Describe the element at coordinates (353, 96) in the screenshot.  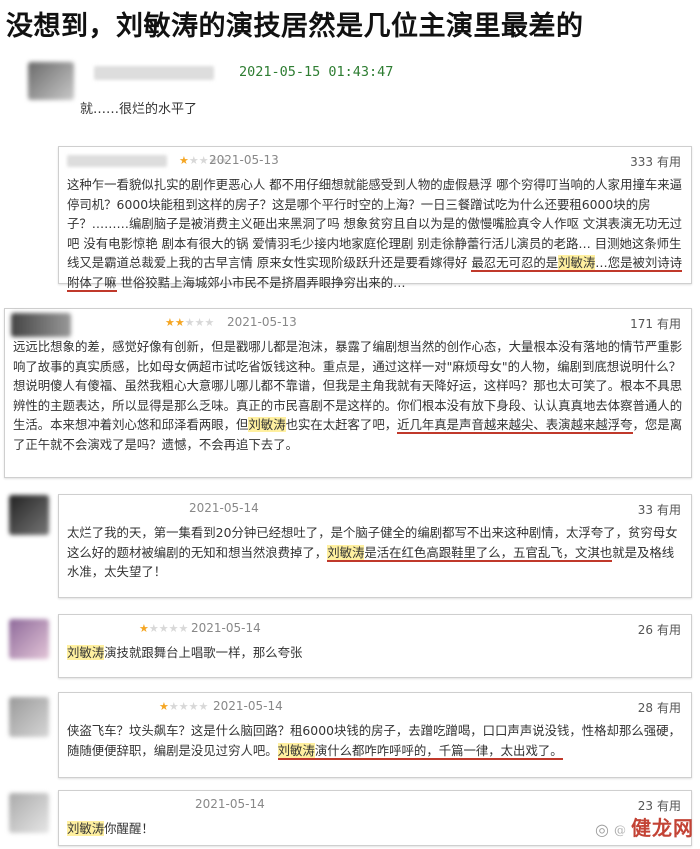
I see `review-card: 2021-05-15 01:43:47 就……很烂的水平了` at that location.